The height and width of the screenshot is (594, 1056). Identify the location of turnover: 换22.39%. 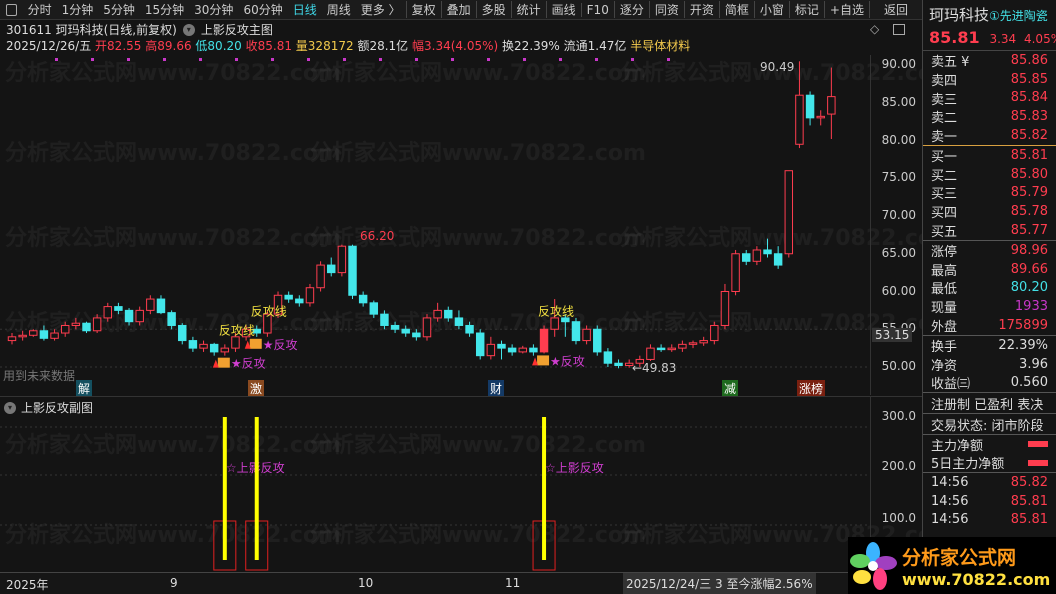
(531, 46).